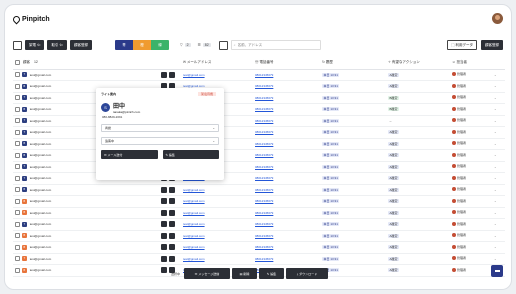  What do you see at coordinates (207, 273) in the screenshot?
I see `send-message-button: ✉ メッセージ送信` at bounding box center [207, 273].